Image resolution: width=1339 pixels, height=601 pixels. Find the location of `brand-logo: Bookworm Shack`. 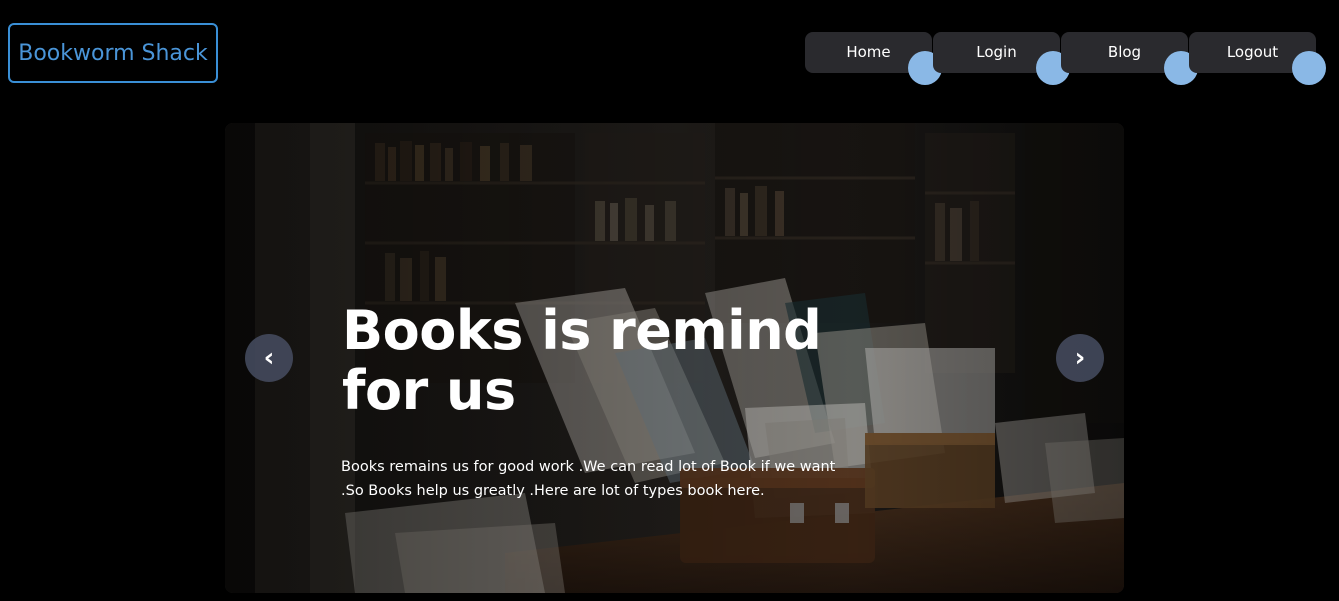

brand-logo: Bookworm Shack is located at coordinates (113, 53).